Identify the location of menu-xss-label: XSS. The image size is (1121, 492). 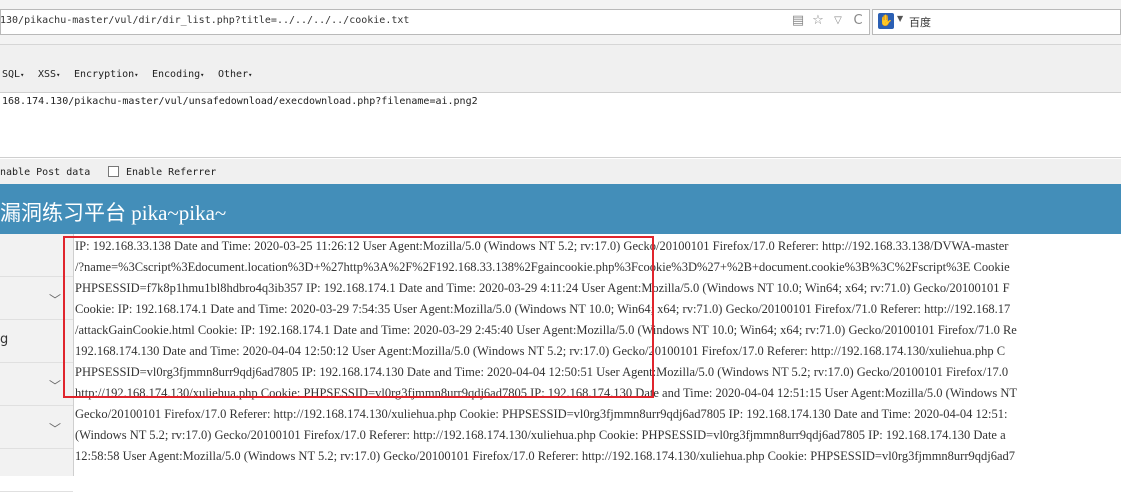
(47, 74).